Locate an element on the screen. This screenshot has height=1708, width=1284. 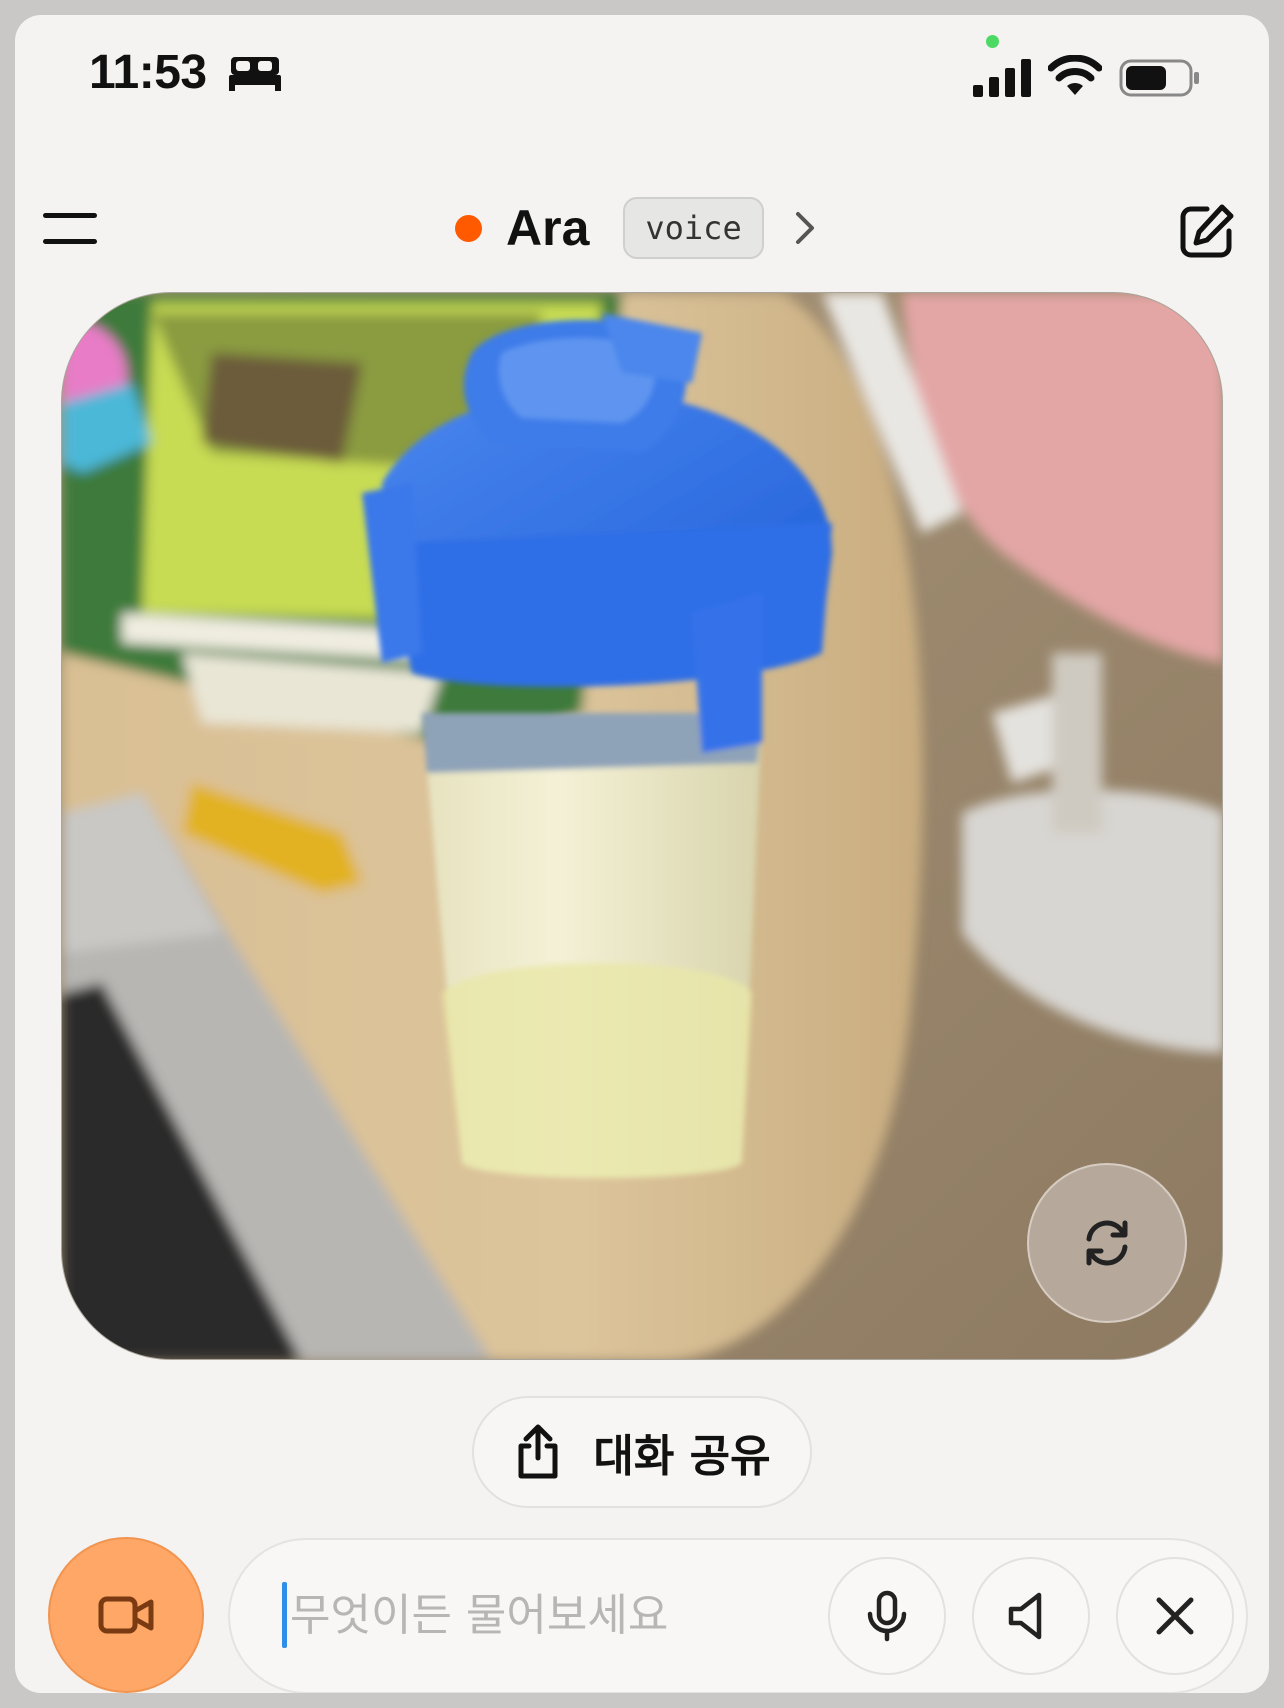
video-camera-button is located at coordinates (126, 1615).